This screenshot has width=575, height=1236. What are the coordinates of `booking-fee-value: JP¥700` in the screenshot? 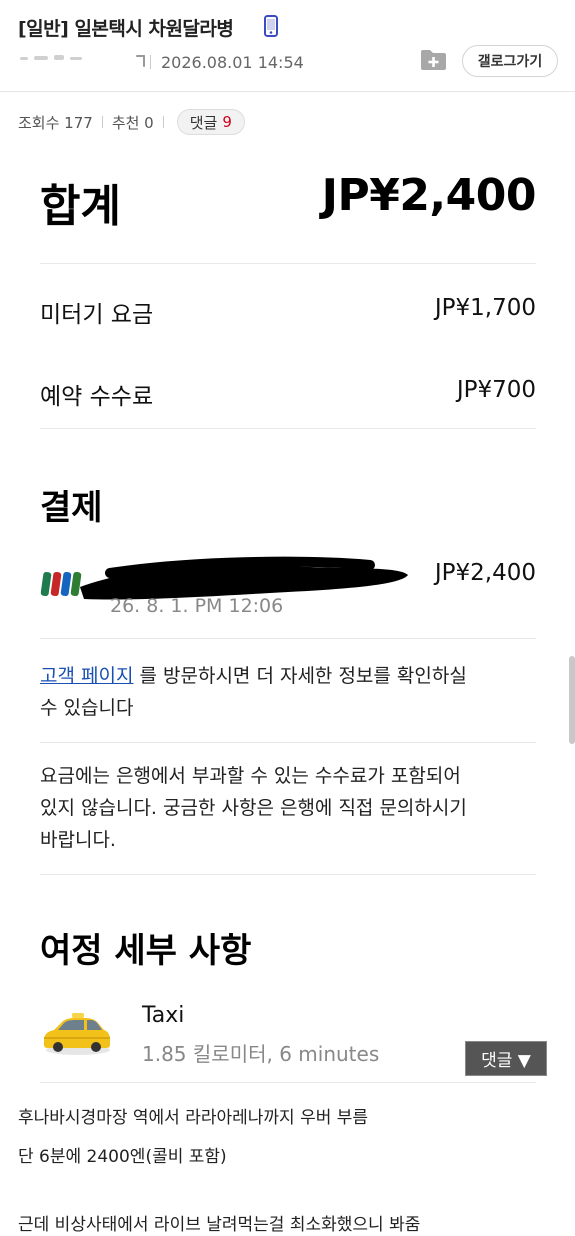 It's located at (496, 390).